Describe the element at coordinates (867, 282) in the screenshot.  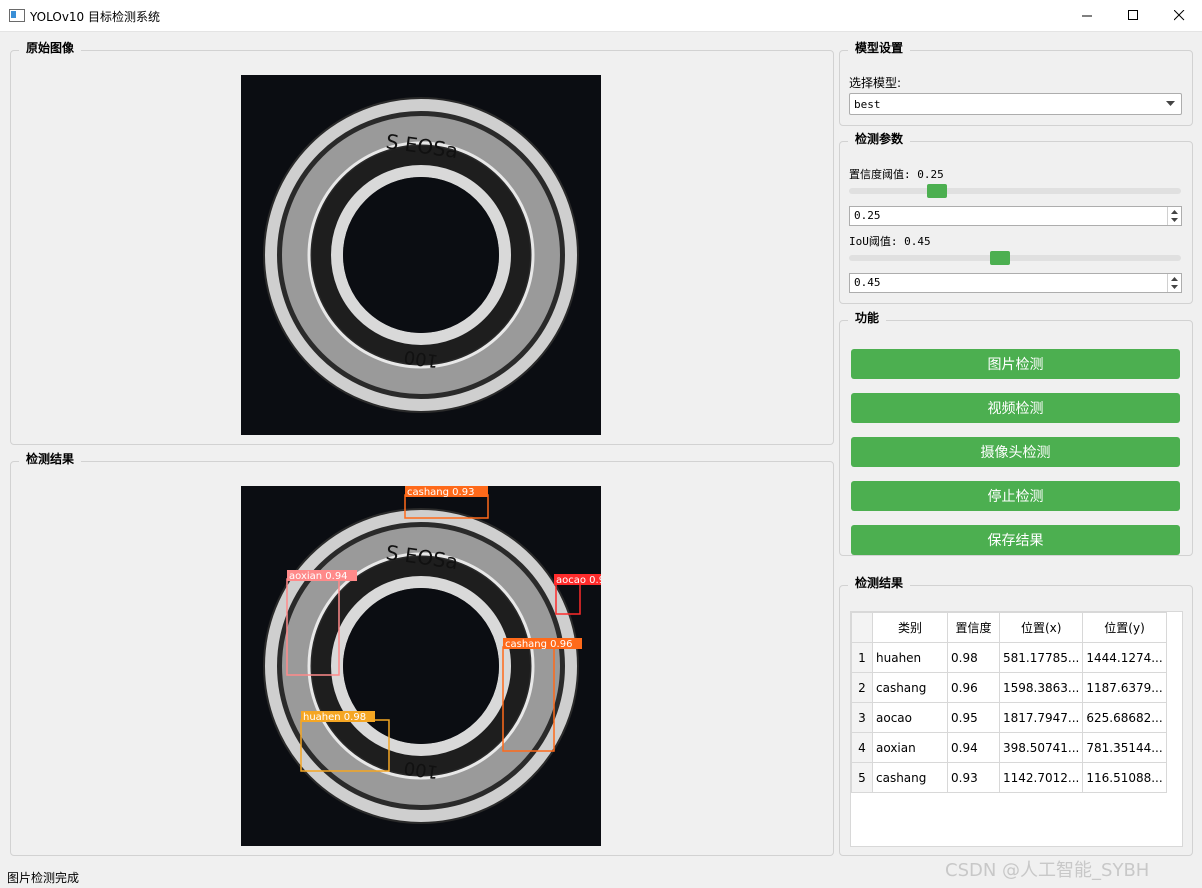
I see `iou-value: 0.45` at that location.